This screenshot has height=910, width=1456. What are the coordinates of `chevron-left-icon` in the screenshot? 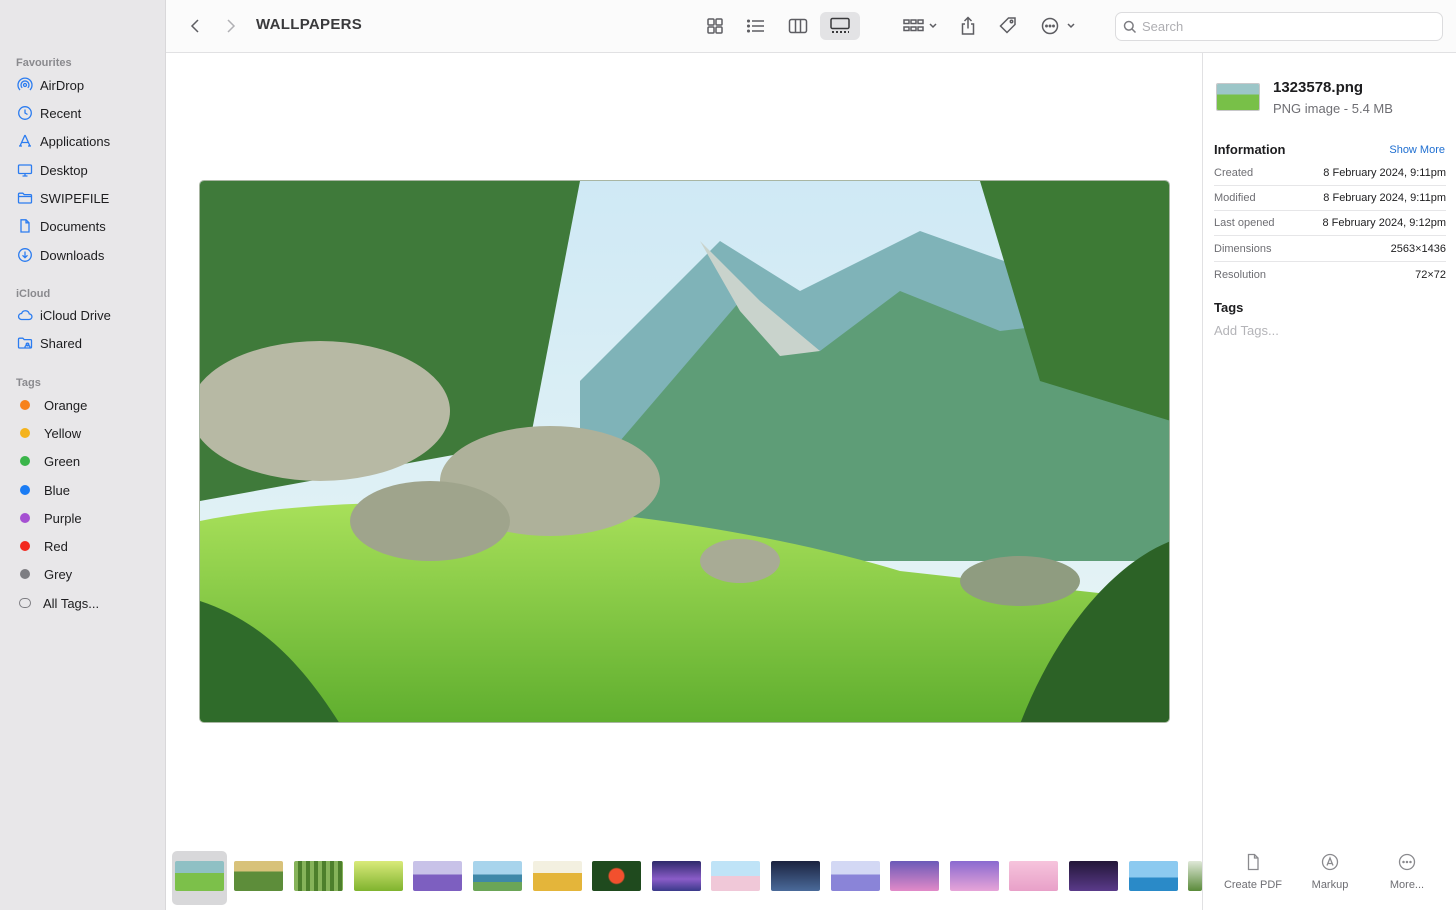 It's located at (194, 26).